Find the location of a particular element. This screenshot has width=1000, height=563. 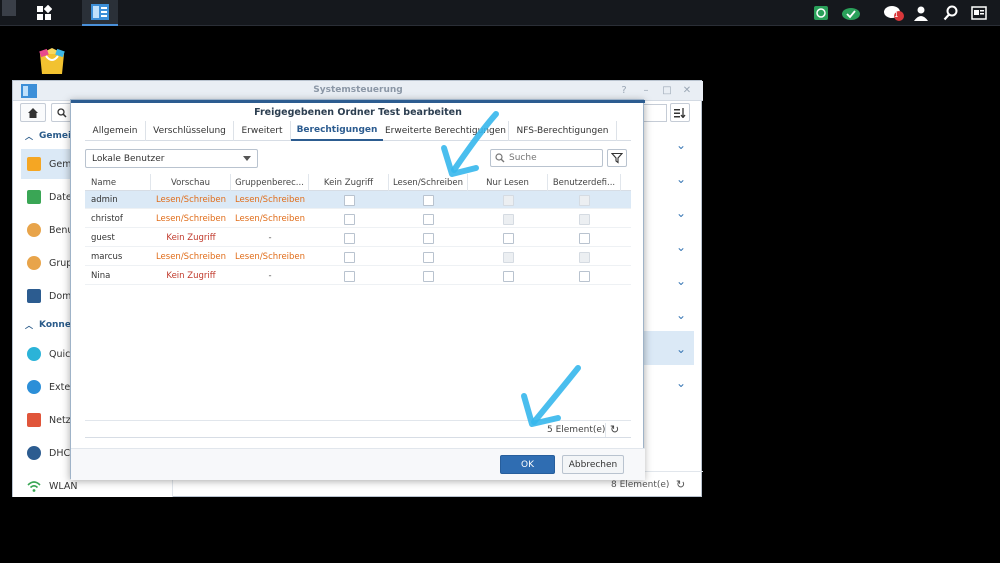

dhcp-icon is located at coordinates (34, 453).